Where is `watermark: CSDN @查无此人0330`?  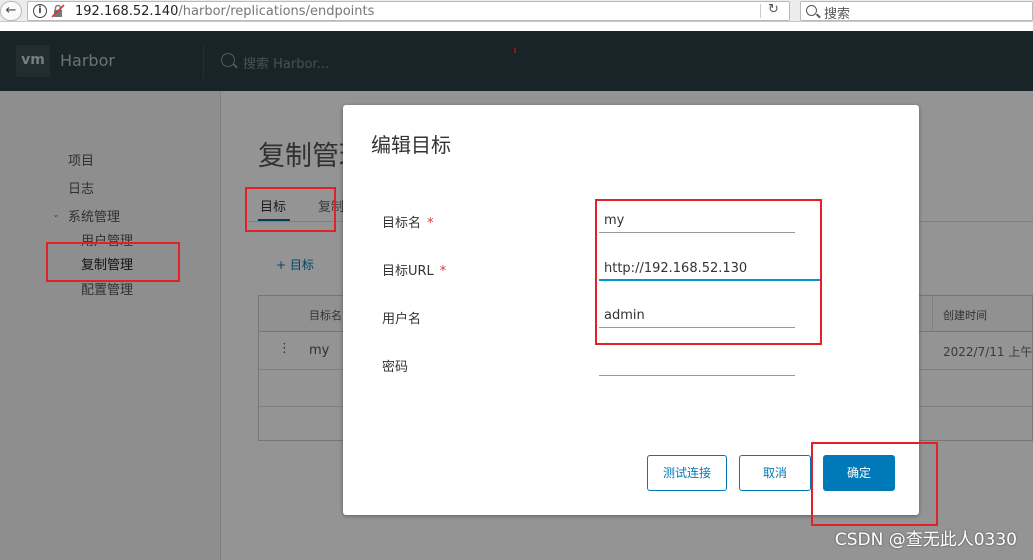 watermark: CSDN @查无此人0330 is located at coordinates (925, 540).